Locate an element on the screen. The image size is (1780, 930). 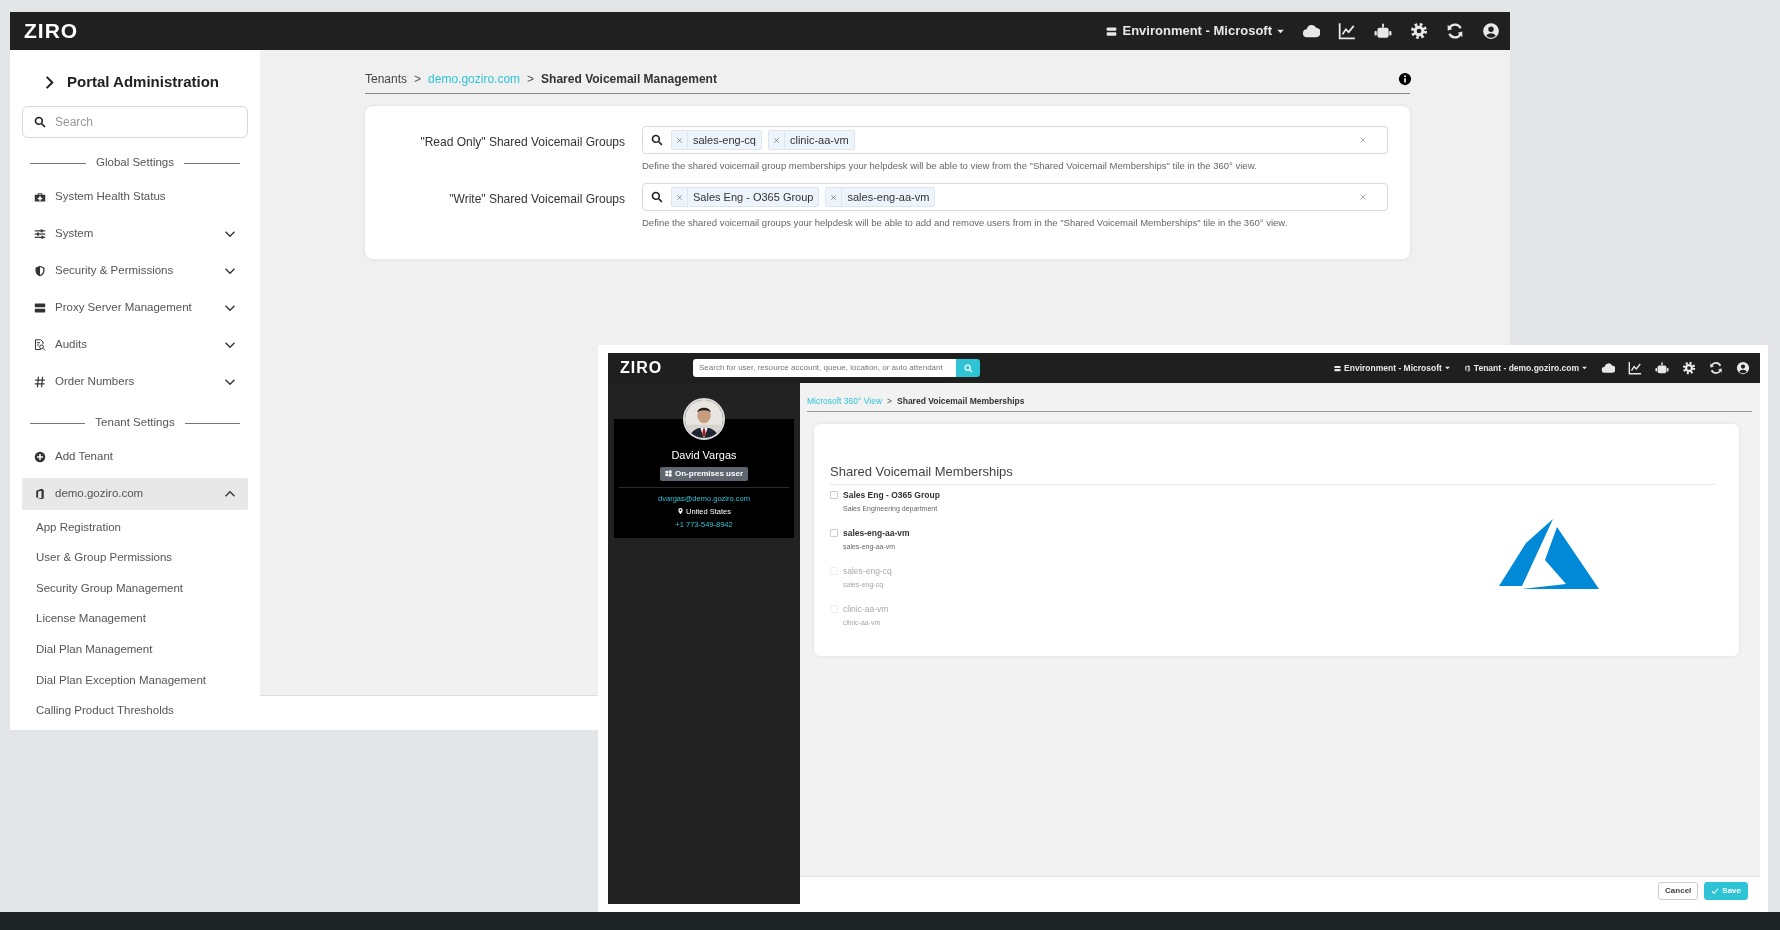
submenu-link: Dial Plan Exception Management is located at coordinates (135, 680).